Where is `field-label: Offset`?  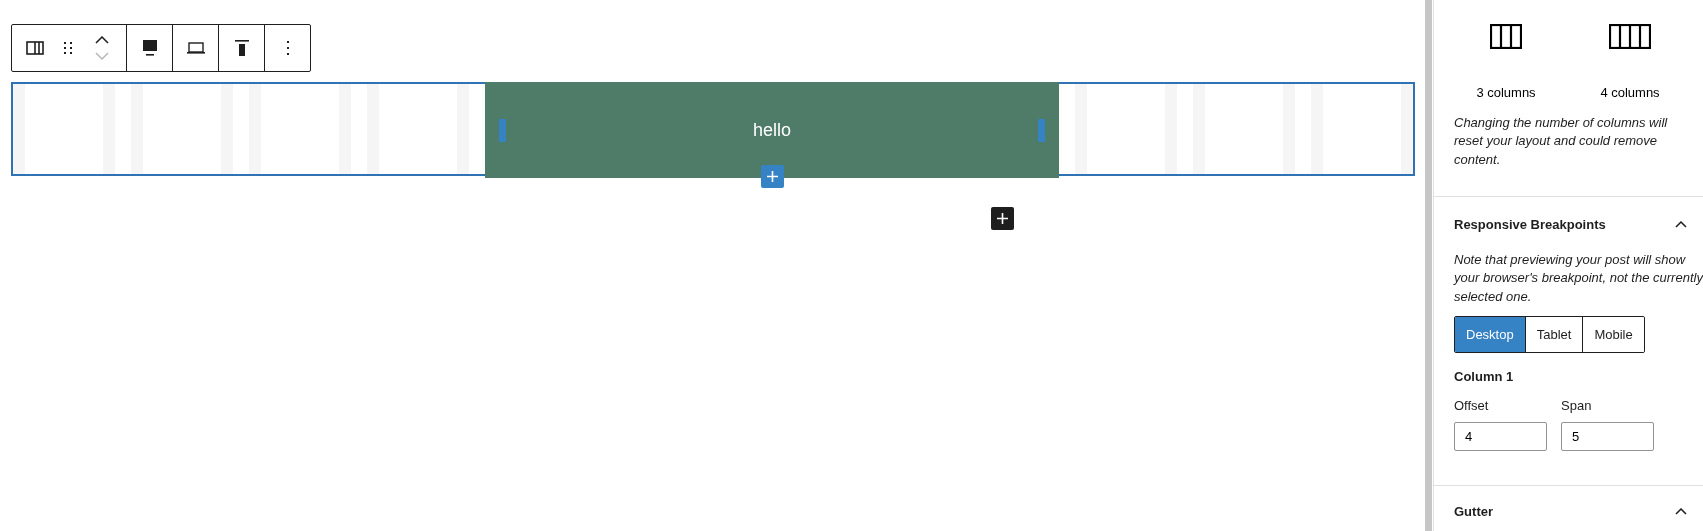 field-label: Offset is located at coordinates (1472, 405).